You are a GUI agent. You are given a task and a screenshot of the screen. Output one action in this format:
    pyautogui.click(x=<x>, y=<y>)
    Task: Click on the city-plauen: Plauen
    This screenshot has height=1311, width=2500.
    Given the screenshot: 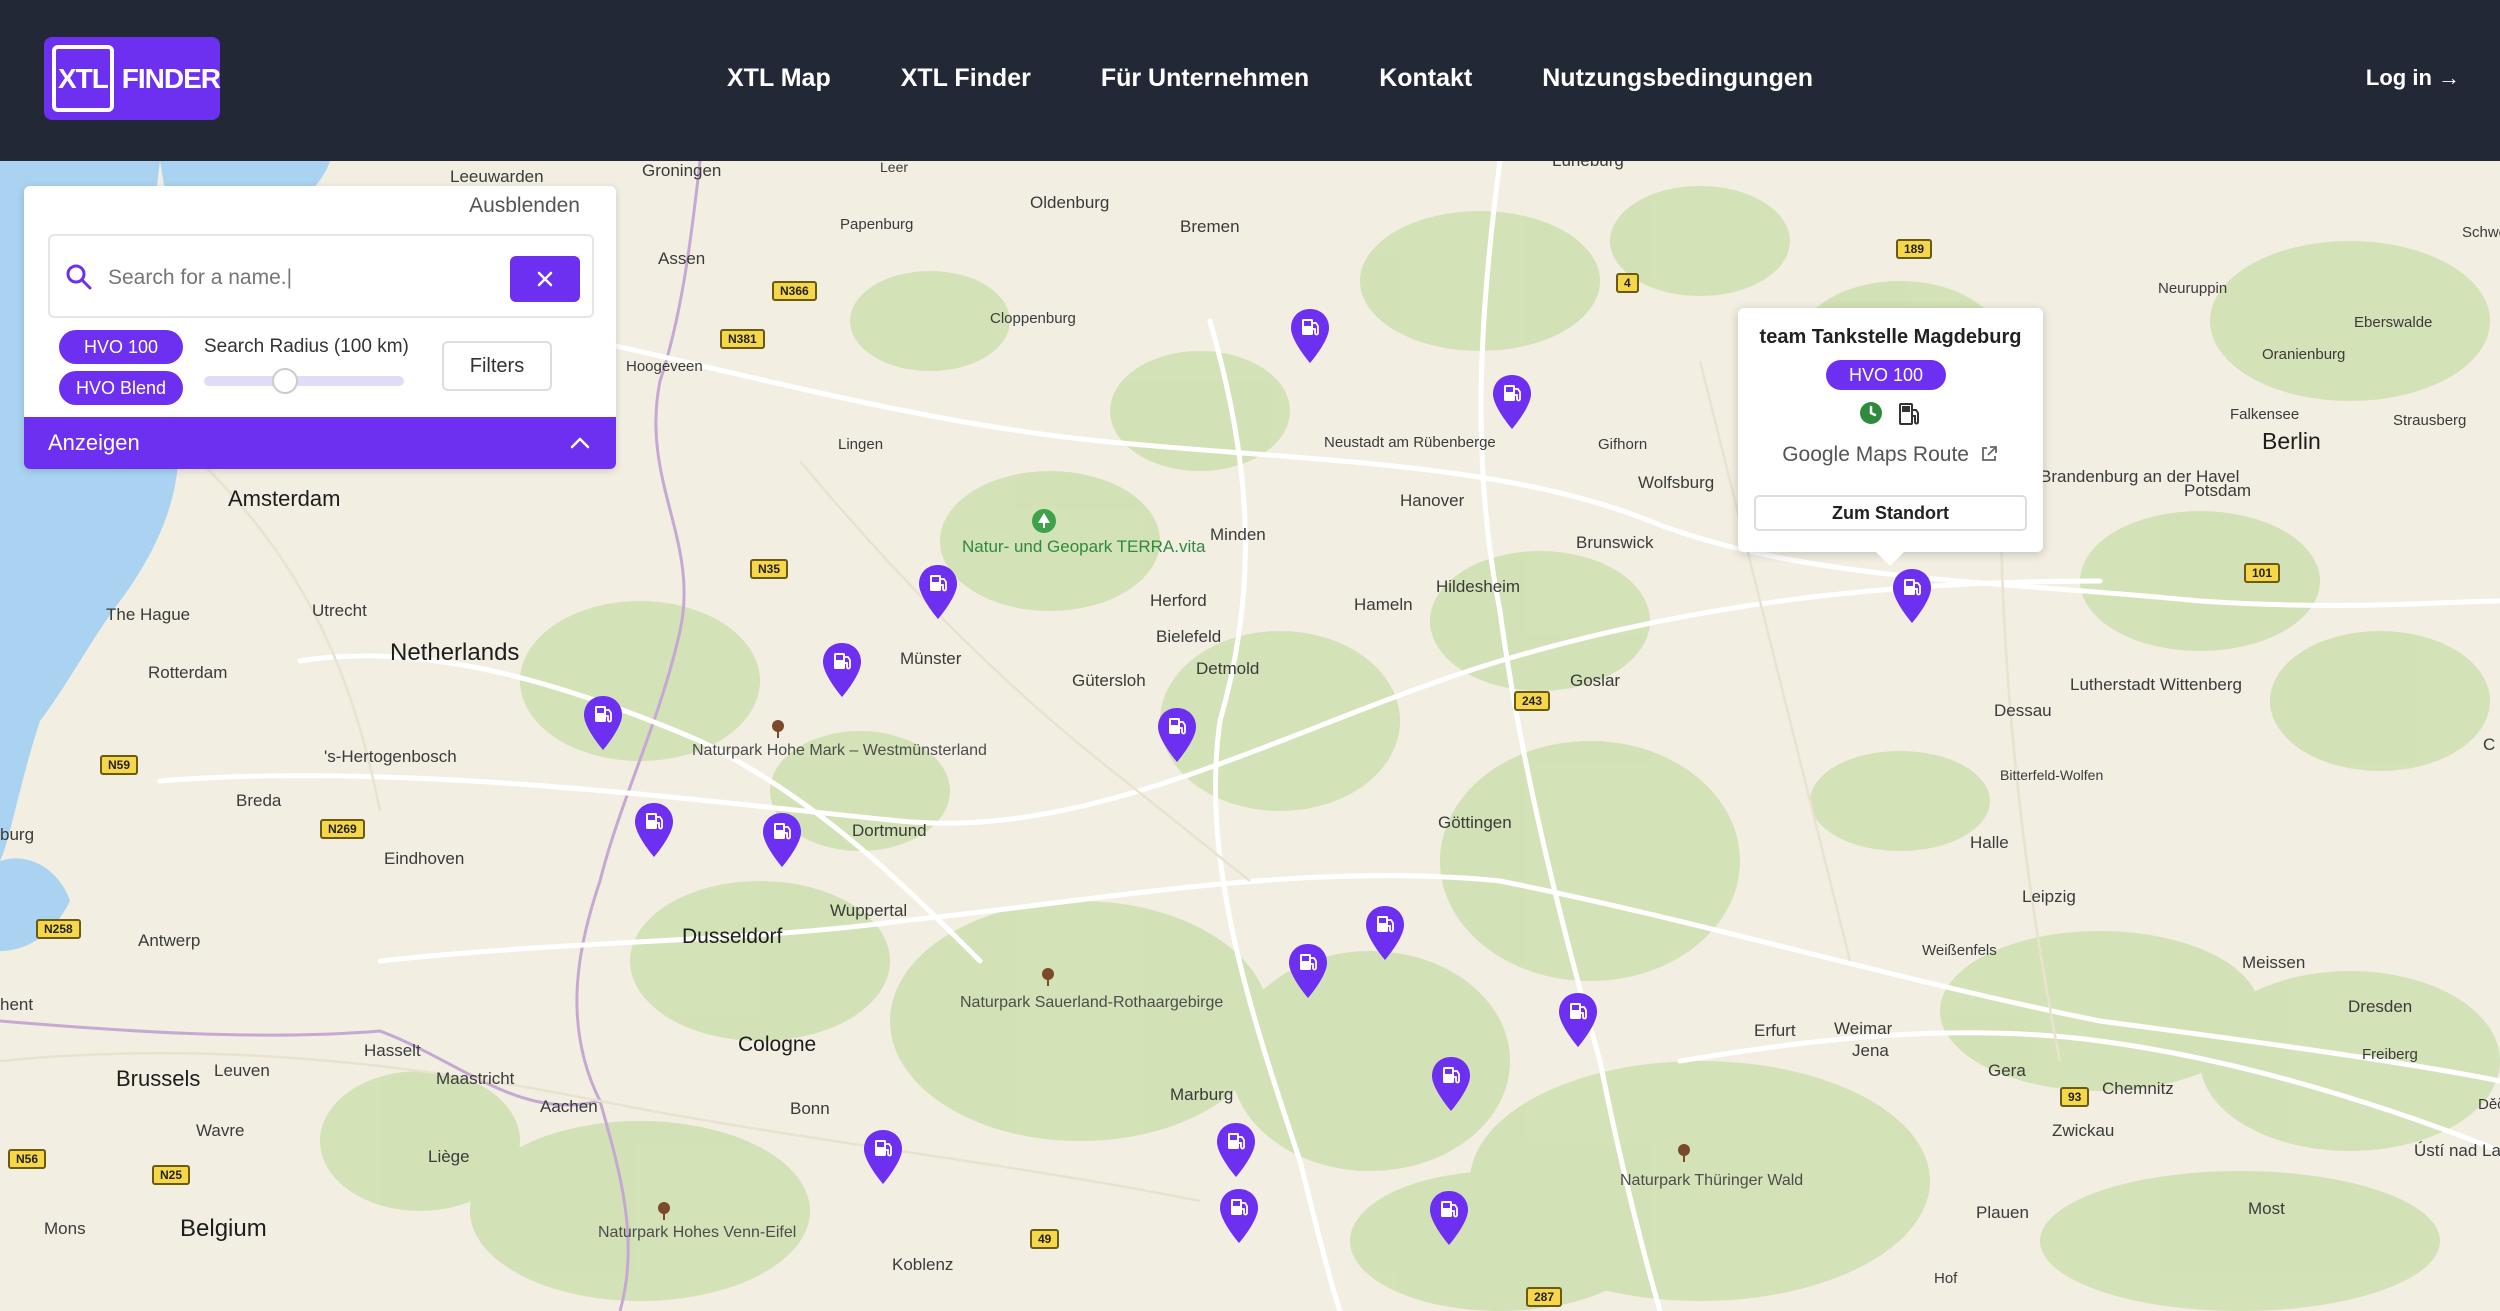 What is the action you would take?
    pyautogui.click(x=2002, y=1212)
    